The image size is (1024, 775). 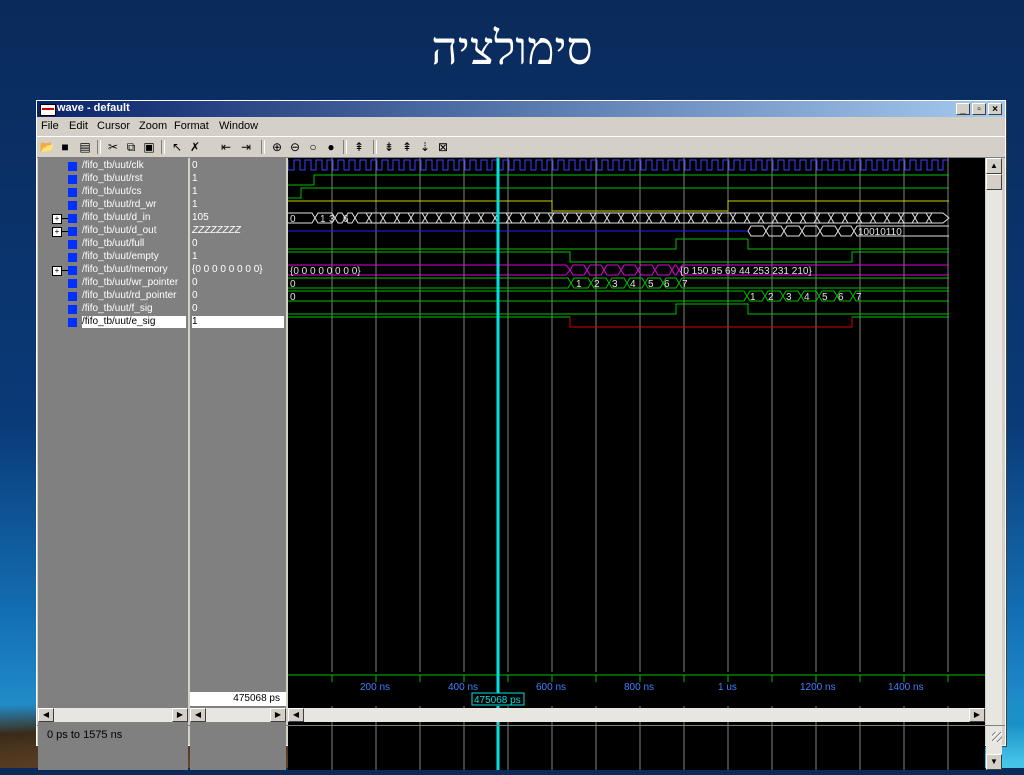 What do you see at coordinates (117, 309) in the screenshot?
I see `signal-name-f-sig: /fifo_tb/uut/f_sig` at bounding box center [117, 309].